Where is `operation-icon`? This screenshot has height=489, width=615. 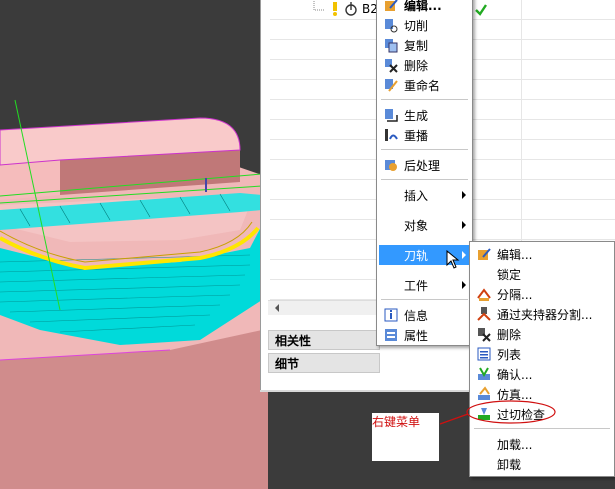
operation-icon is located at coordinates (351, 9).